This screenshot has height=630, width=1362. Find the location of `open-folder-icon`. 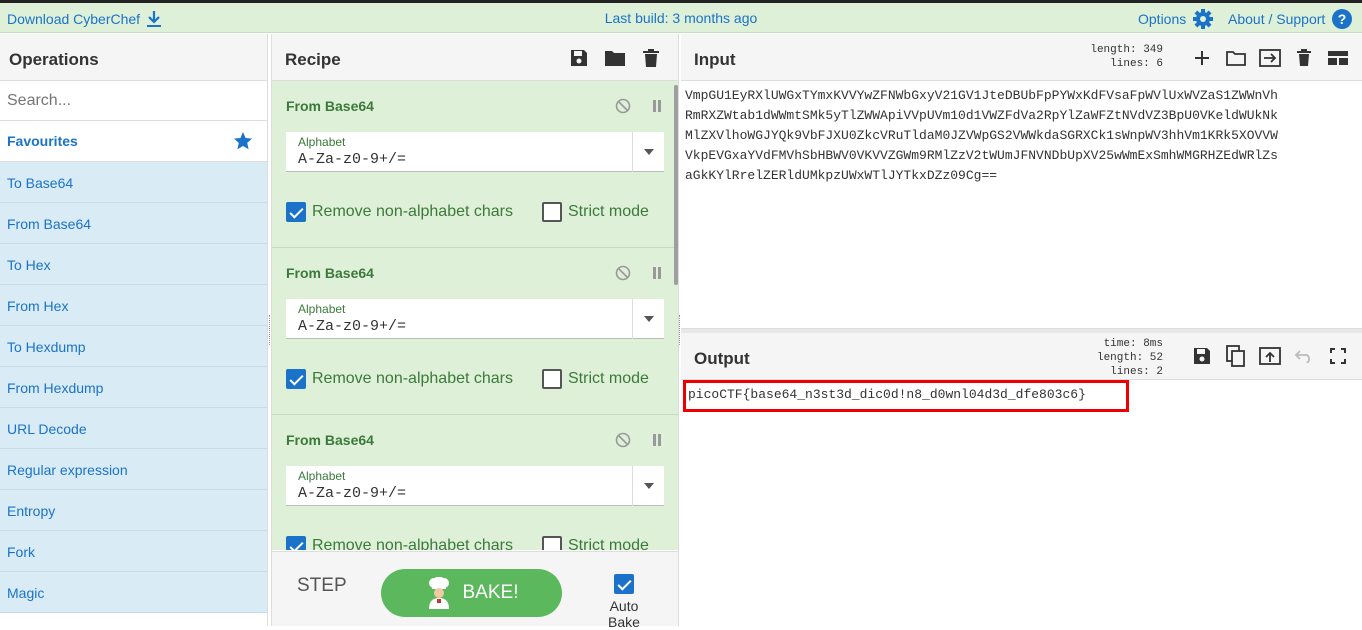

open-folder-icon is located at coordinates (1236, 58).